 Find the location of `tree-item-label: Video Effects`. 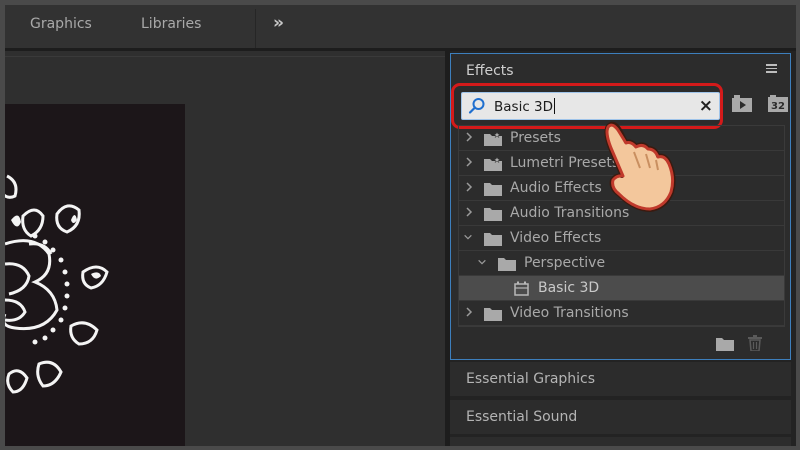

tree-item-label: Video Effects is located at coordinates (556, 238).